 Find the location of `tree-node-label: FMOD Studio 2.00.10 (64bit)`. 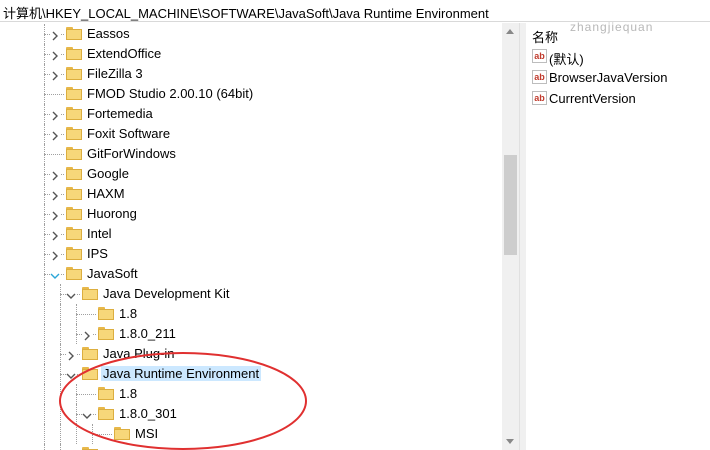

tree-node-label: FMOD Studio 2.00.10 (64bit) is located at coordinates (170, 93).